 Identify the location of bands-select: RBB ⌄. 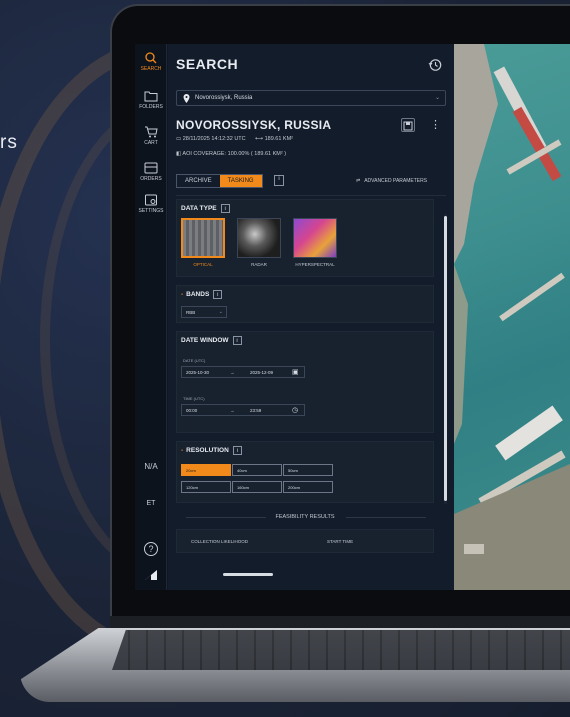
(204, 312).